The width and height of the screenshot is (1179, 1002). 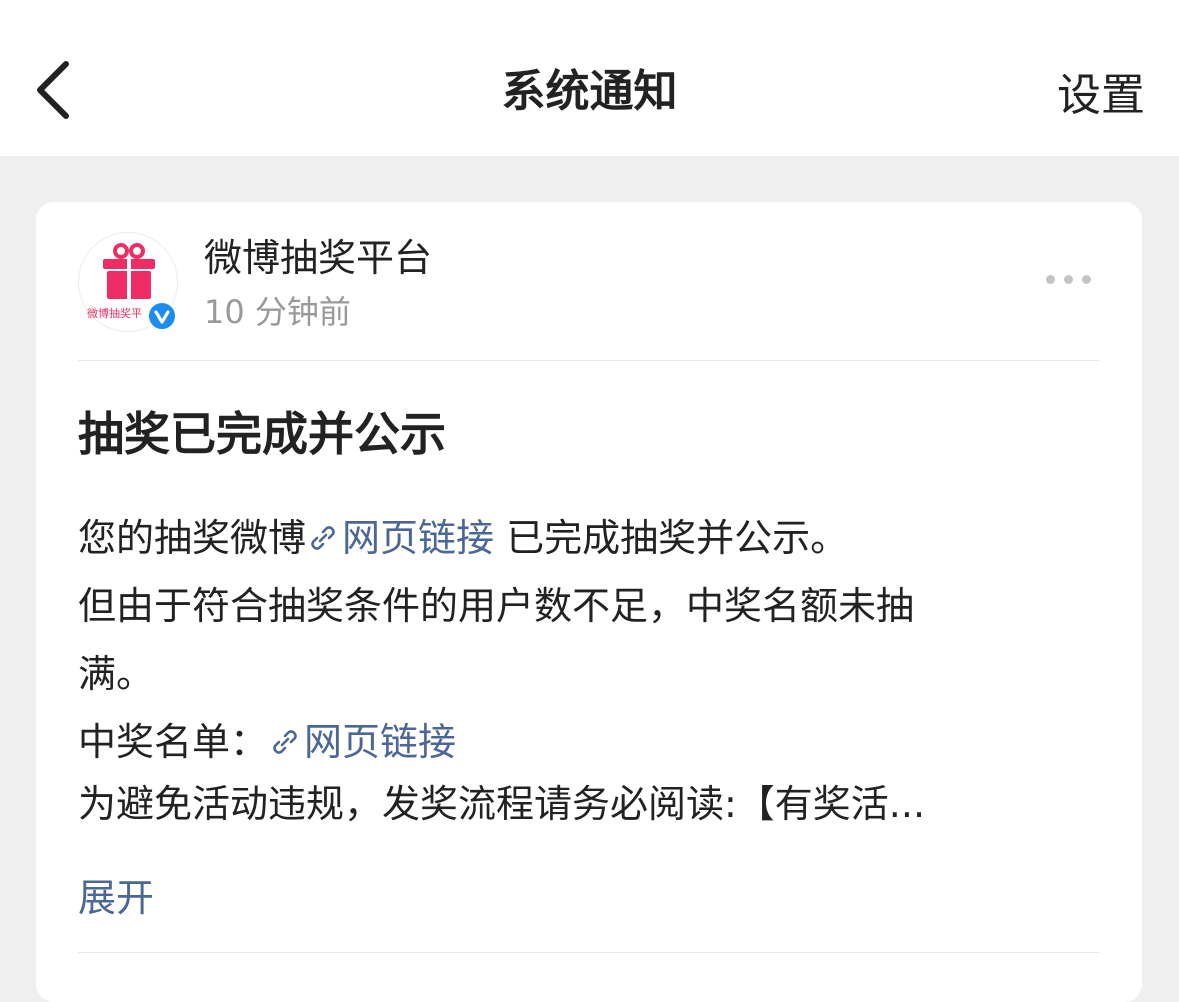 What do you see at coordinates (116, 898) in the screenshot?
I see `expand-button: 展开` at bounding box center [116, 898].